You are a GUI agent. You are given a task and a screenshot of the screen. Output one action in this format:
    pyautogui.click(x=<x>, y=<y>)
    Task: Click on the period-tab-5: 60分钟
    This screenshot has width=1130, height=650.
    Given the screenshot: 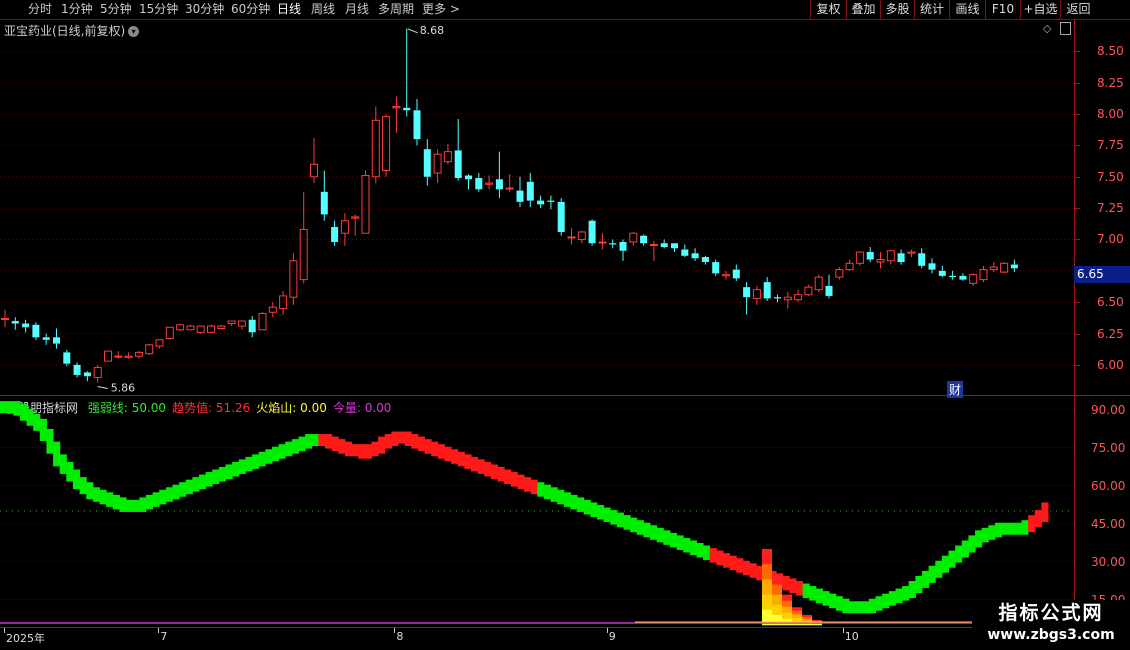 What is the action you would take?
    pyautogui.click(x=250, y=9)
    